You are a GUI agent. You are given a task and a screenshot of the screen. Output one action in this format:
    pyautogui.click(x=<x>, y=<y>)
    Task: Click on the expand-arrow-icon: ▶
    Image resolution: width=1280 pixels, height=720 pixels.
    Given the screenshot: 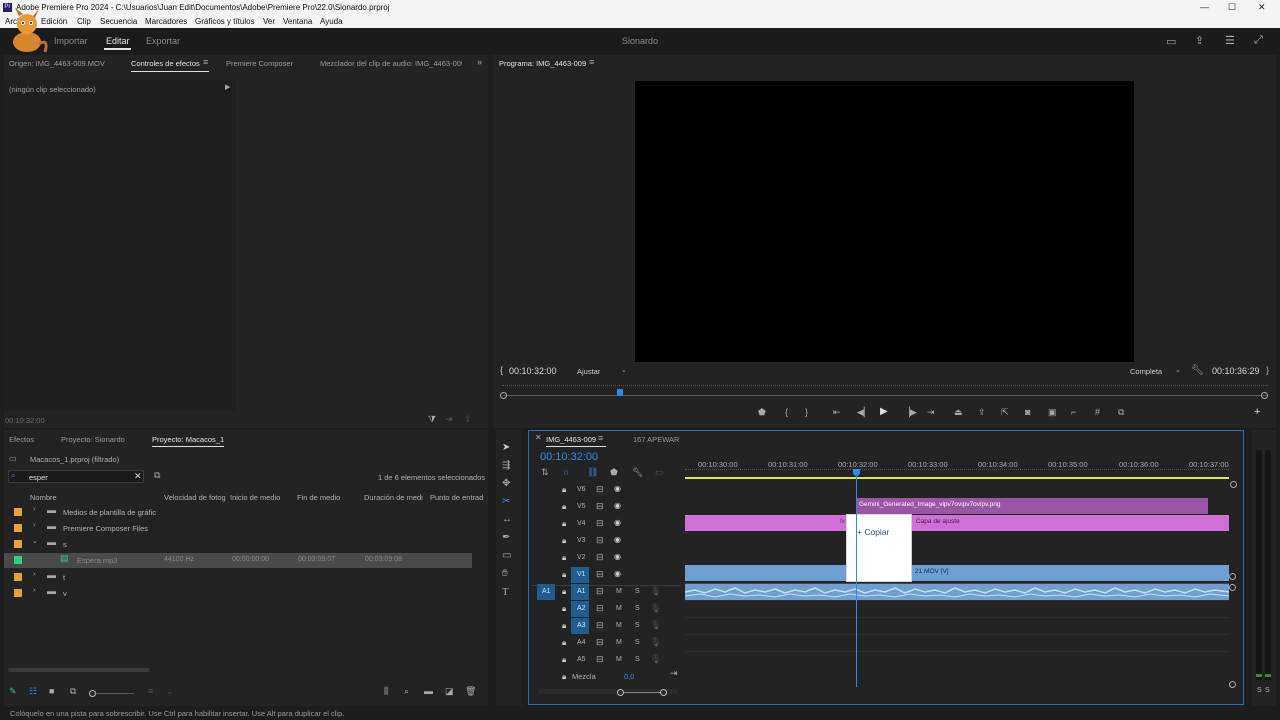 What is the action you would take?
    pyautogui.click(x=227, y=87)
    